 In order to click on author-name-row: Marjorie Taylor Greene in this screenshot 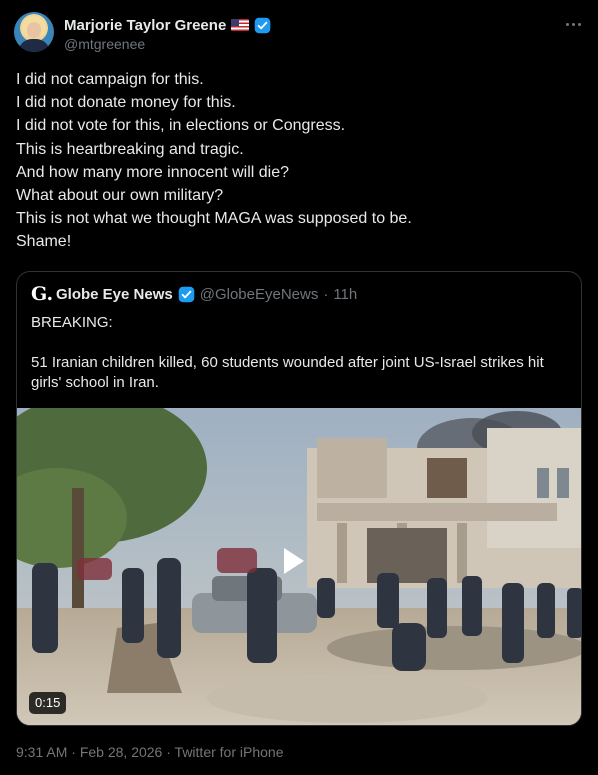, I will do `click(167, 25)`.